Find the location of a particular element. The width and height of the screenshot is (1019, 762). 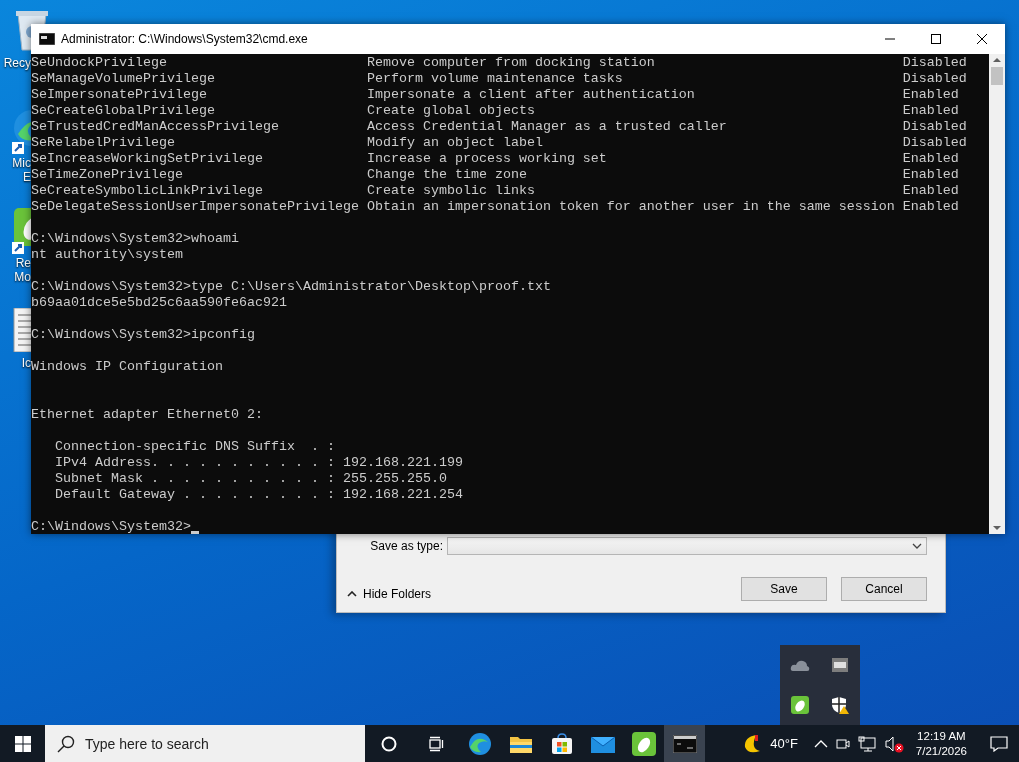

vm-icon is located at coordinates (840, 665).